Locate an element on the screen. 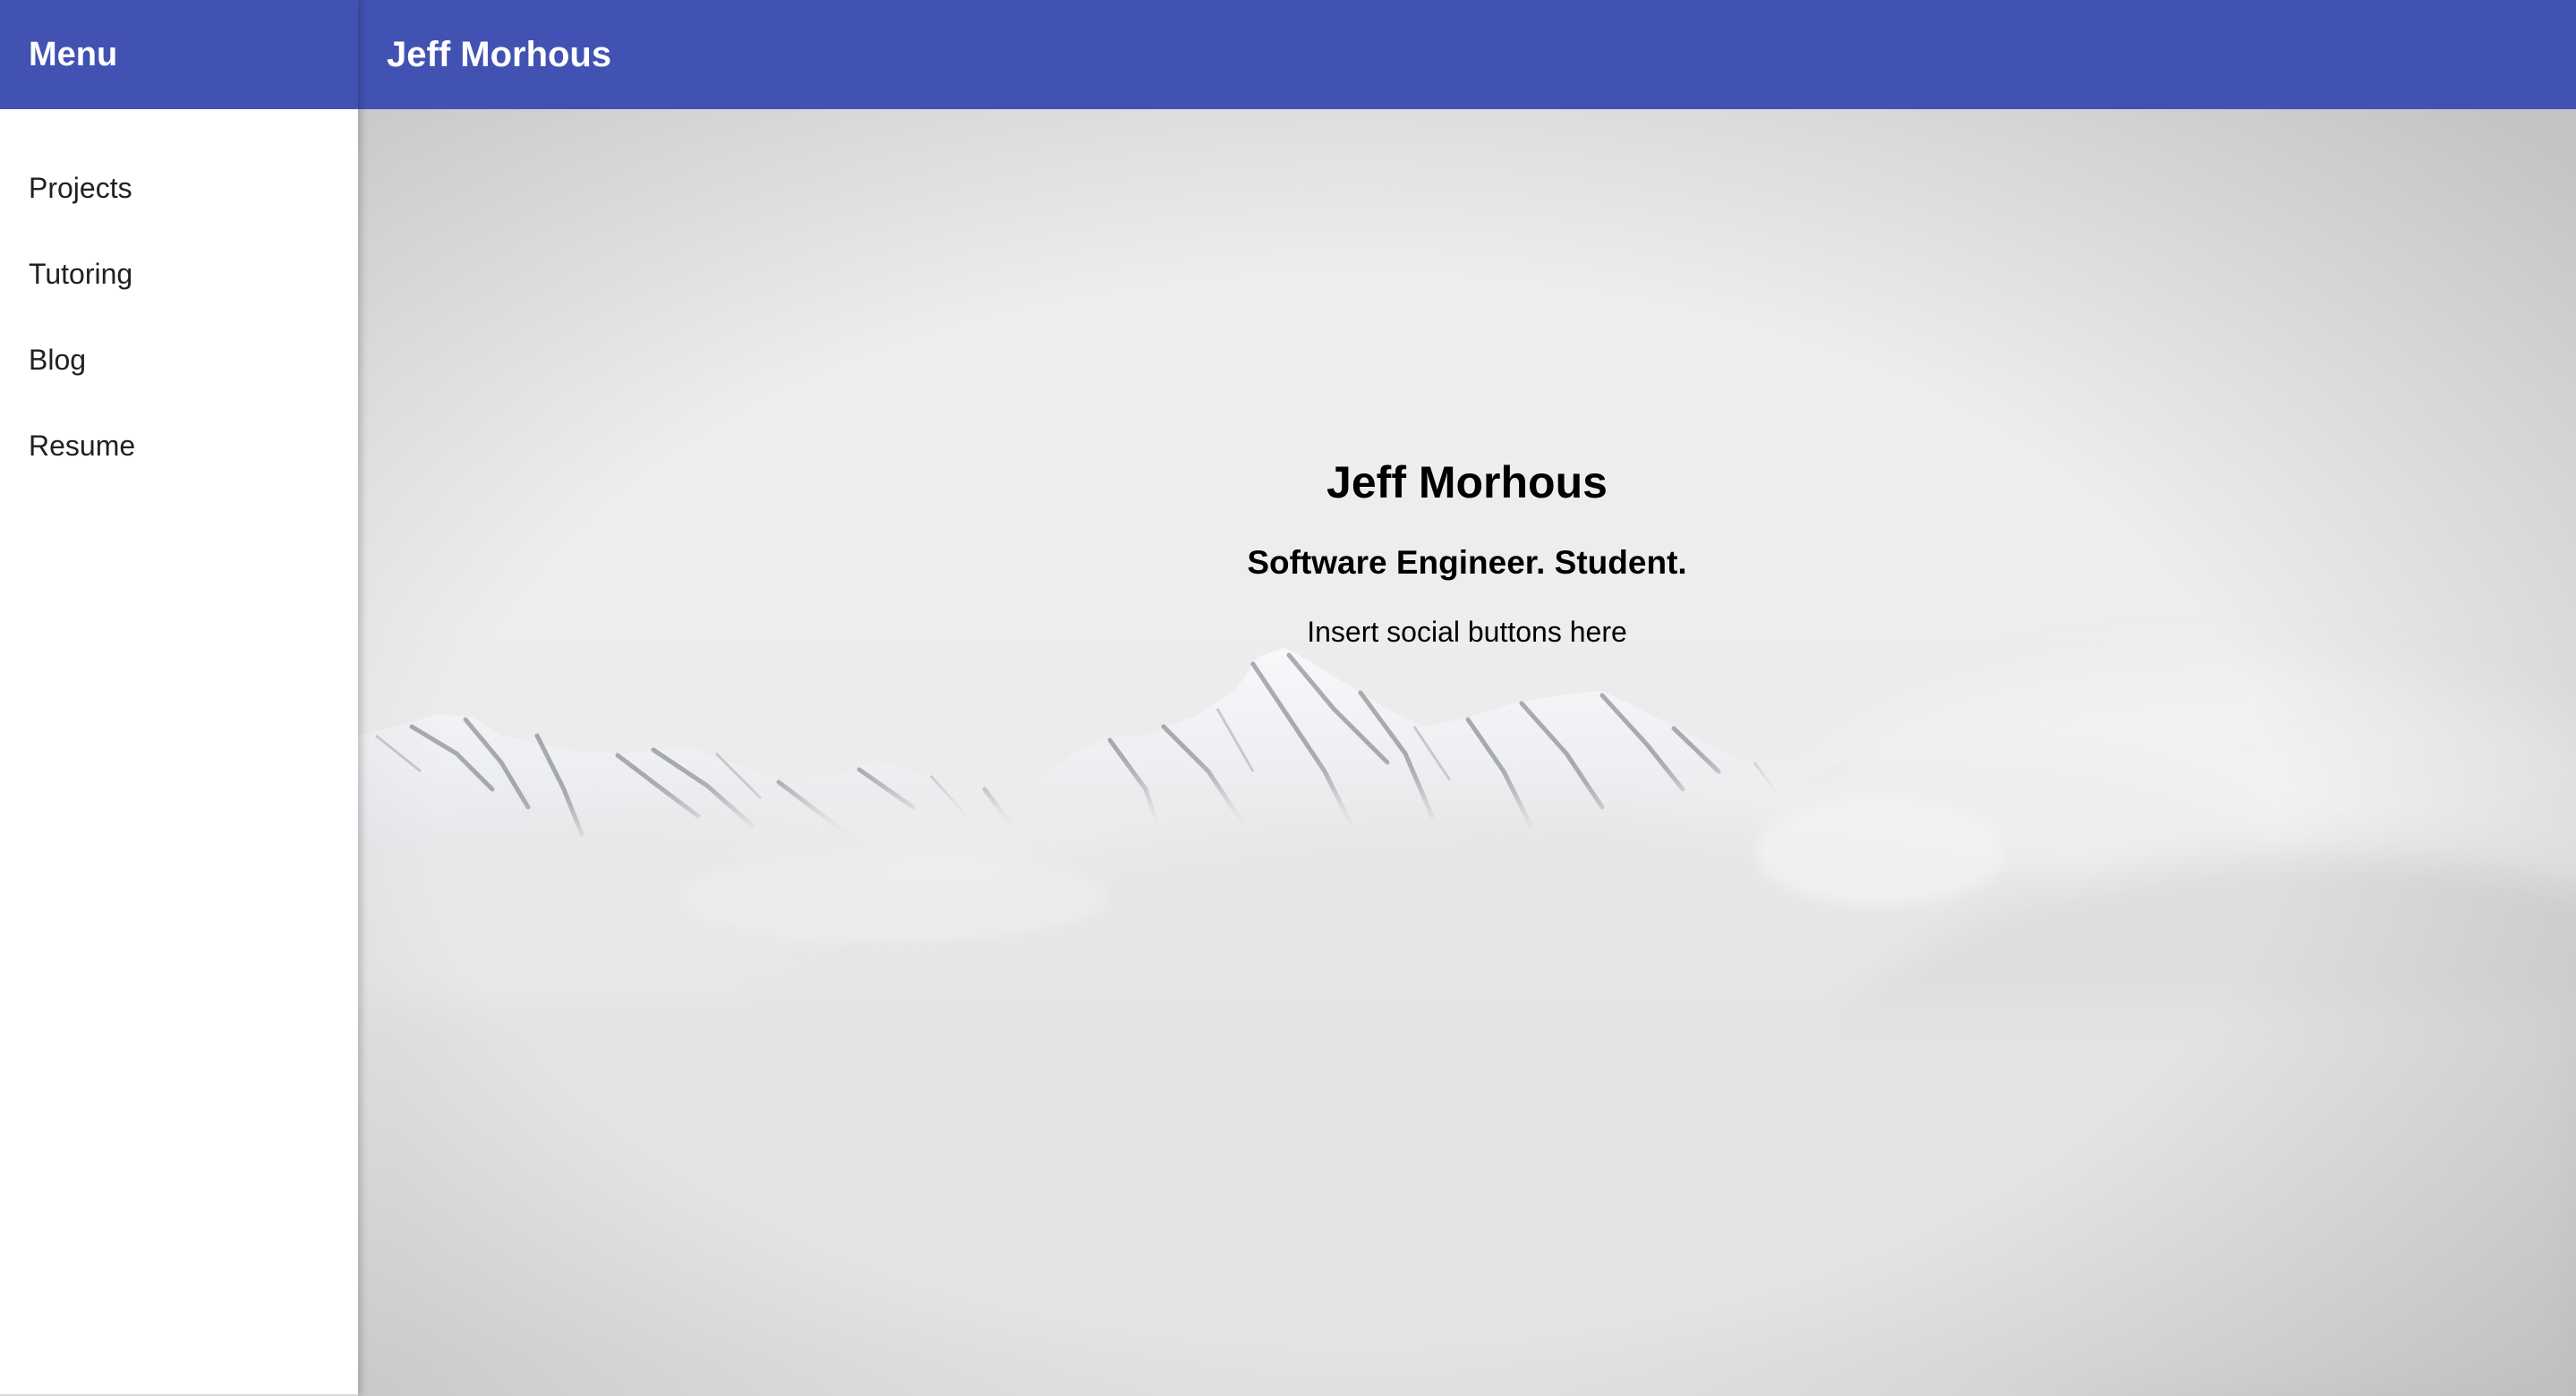 The height and width of the screenshot is (1396, 2576). drawer-header: Menu is located at coordinates (179, 55).